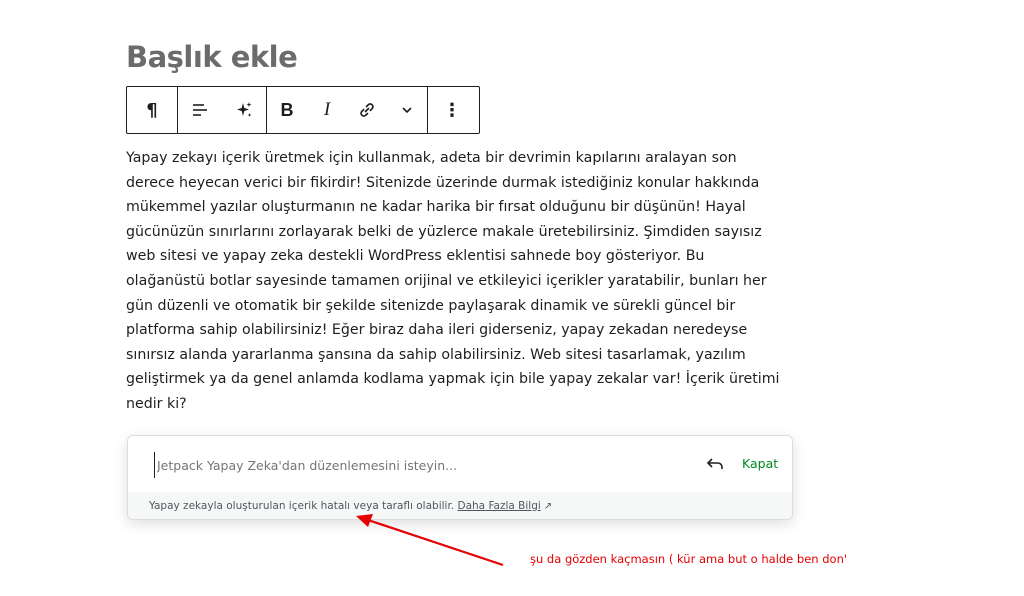 This screenshot has width=1024, height=596. I want to click on more-vertical-icon: ⋮, so click(452, 110).